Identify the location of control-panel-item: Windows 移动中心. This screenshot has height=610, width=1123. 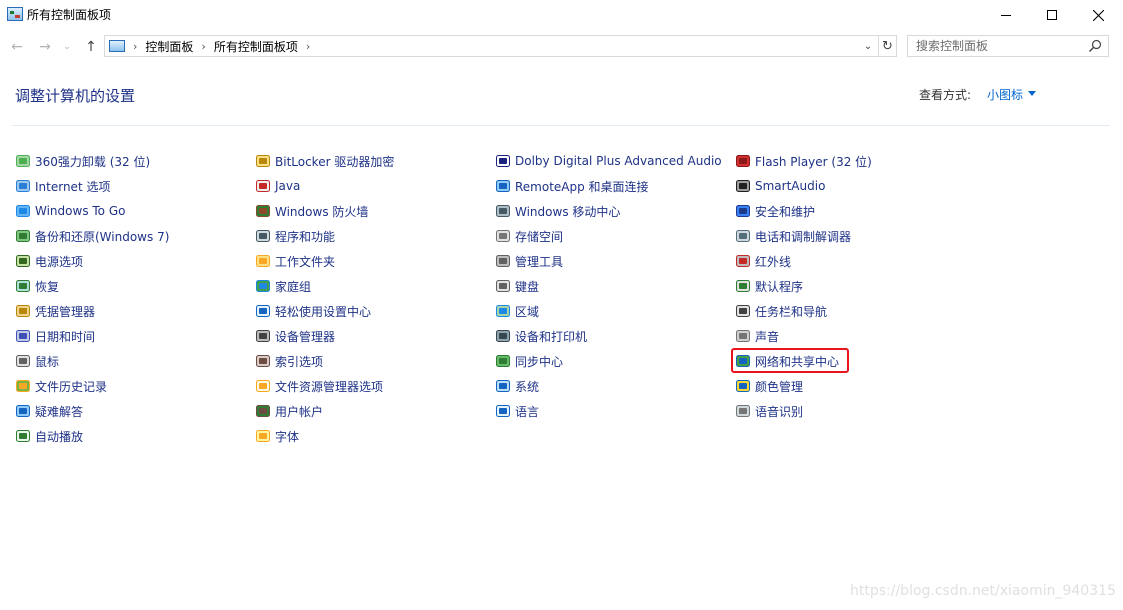
(557, 211).